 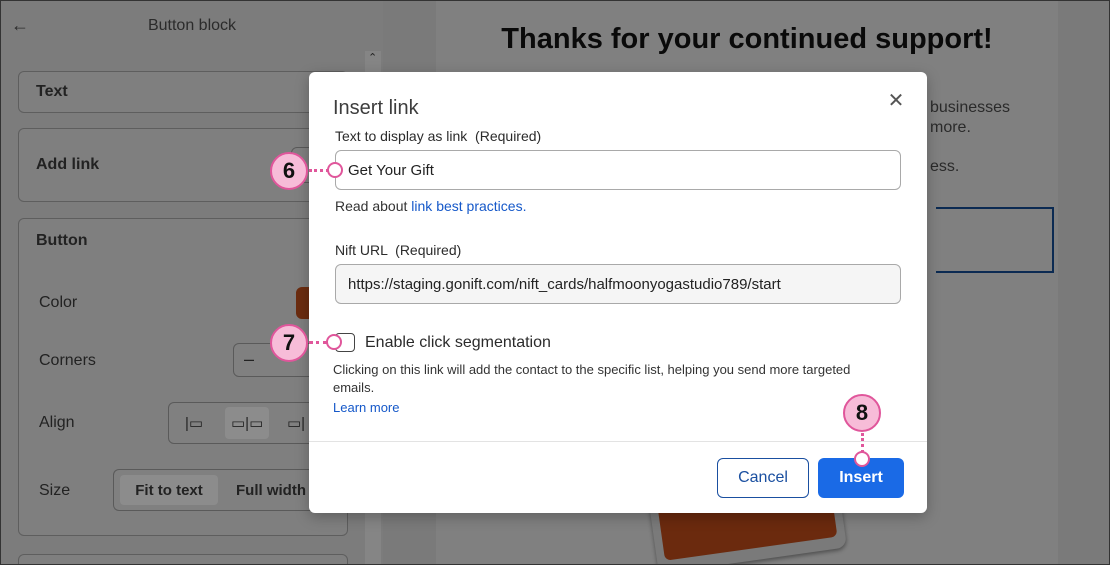 I want to click on close-icon: ✕, so click(x=896, y=101).